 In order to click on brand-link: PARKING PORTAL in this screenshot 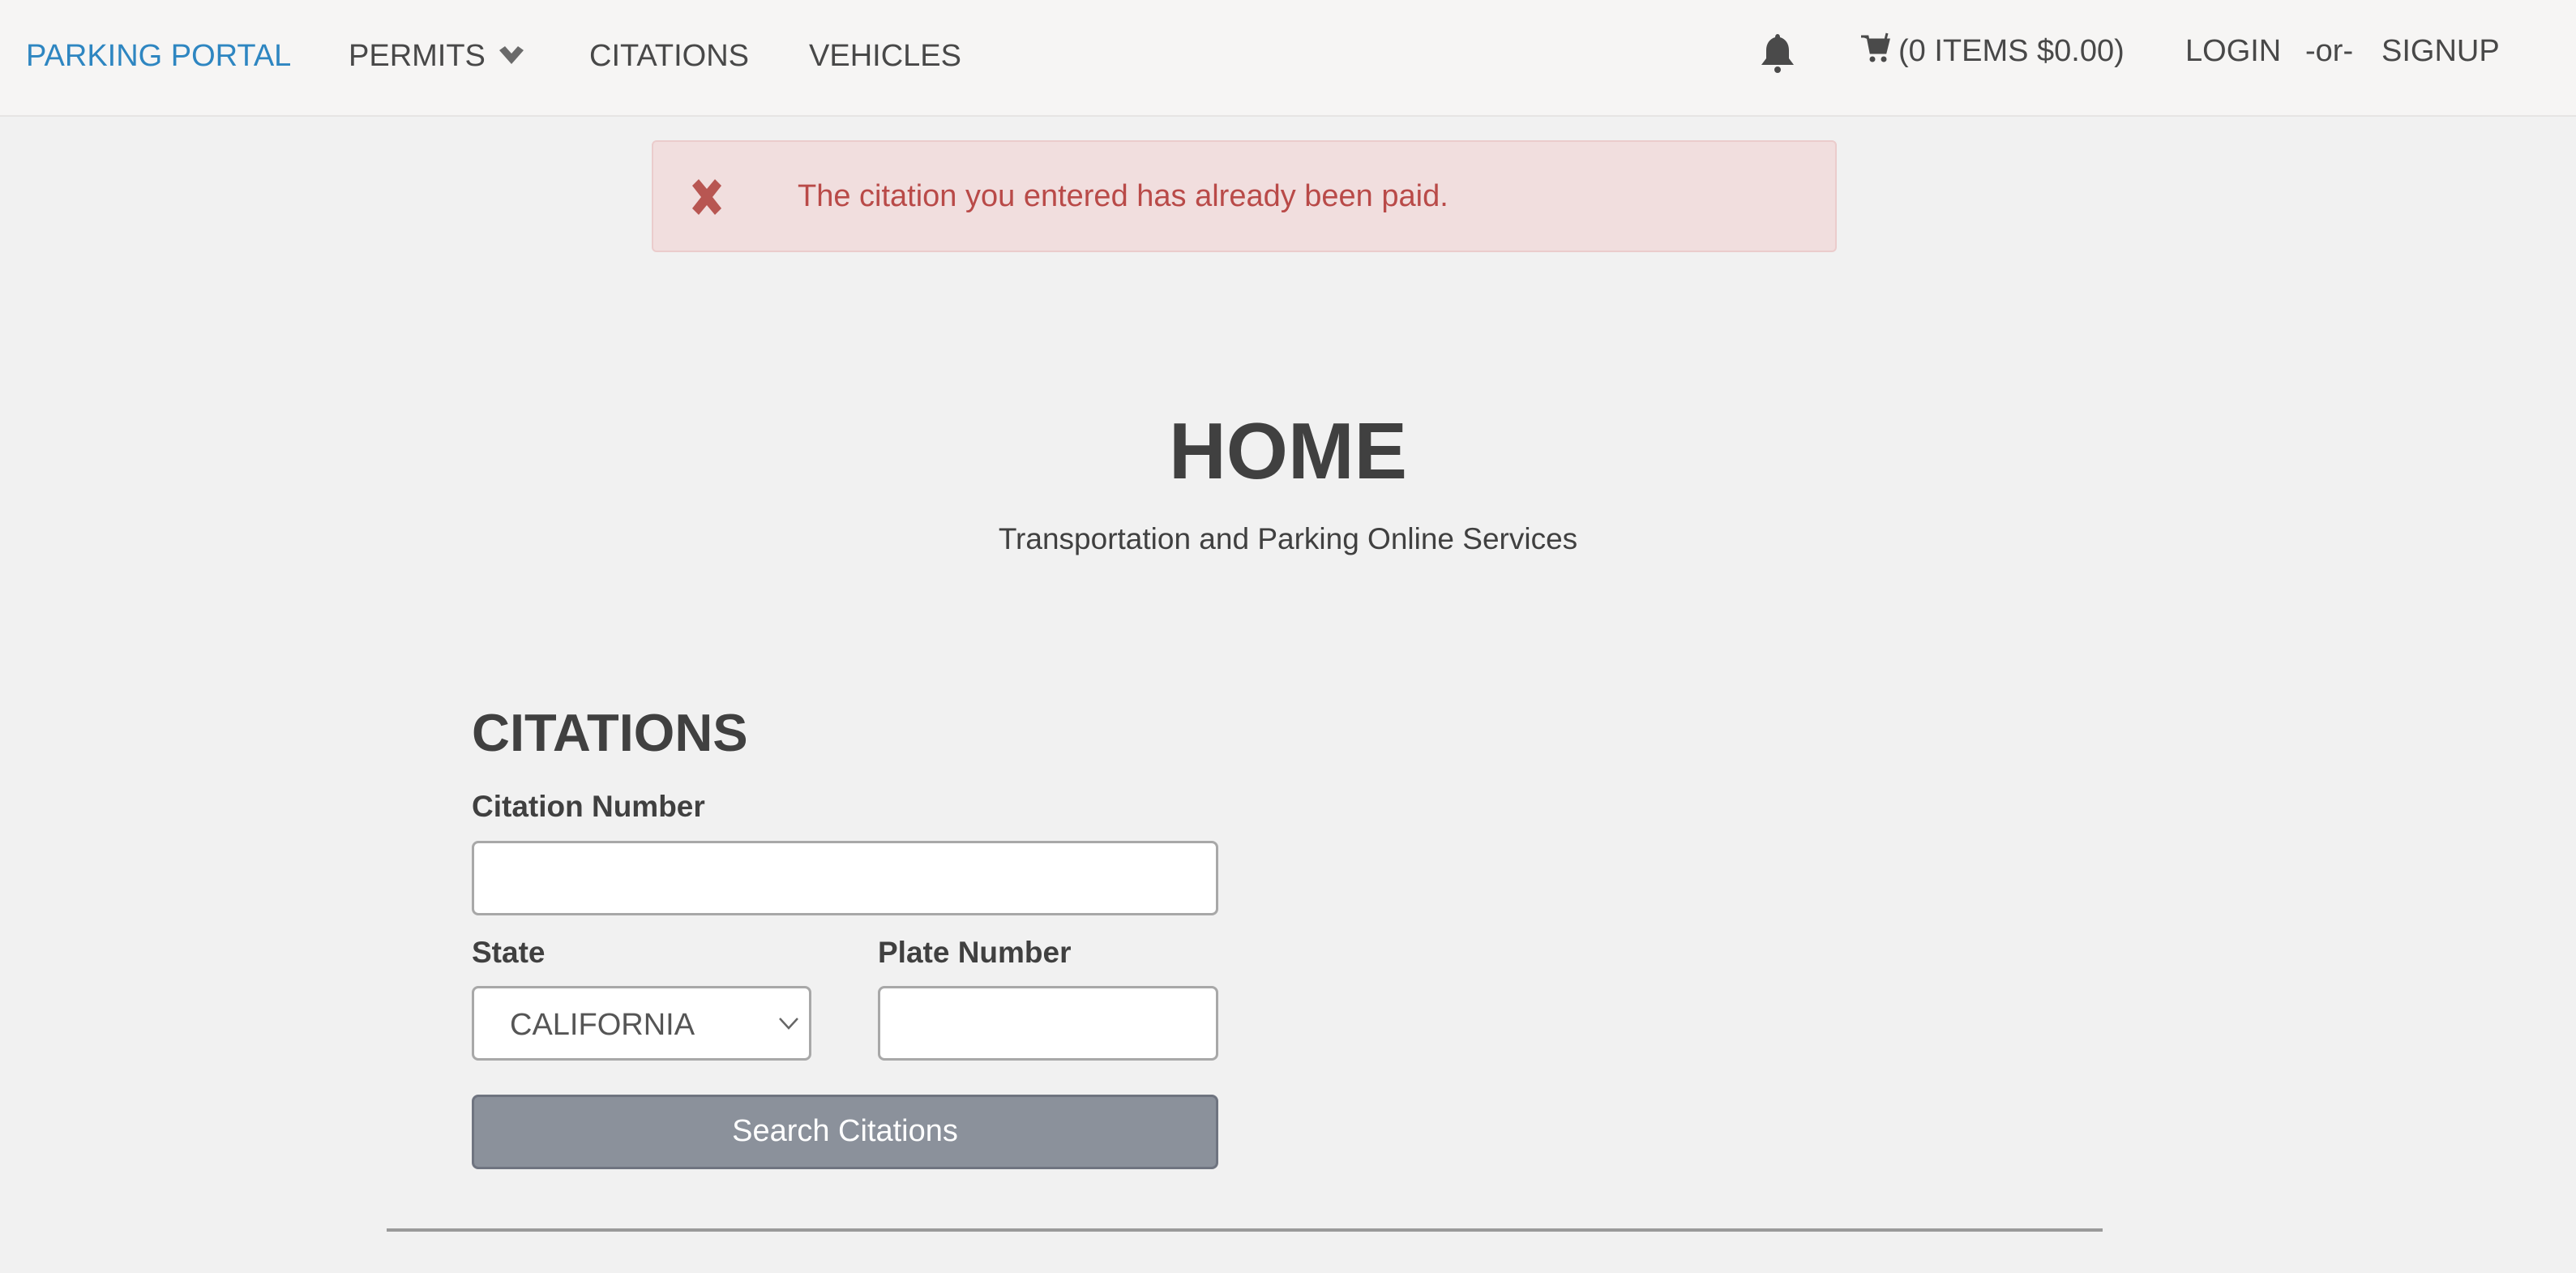, I will do `click(158, 56)`.